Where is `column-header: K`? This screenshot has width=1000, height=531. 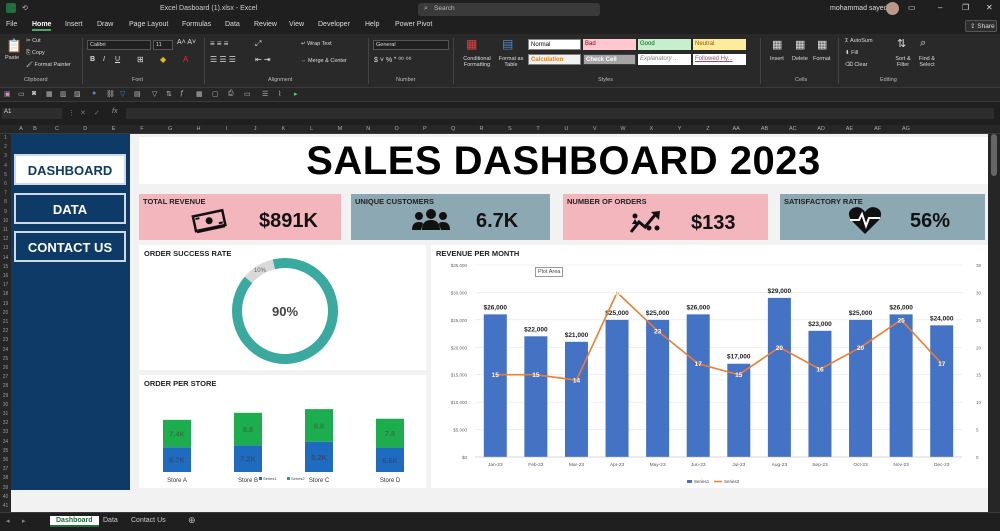
column-header: K is located at coordinates (283, 129).